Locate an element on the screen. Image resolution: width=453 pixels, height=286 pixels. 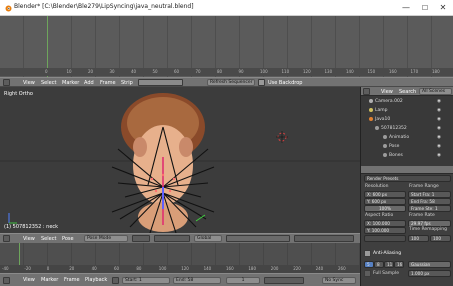
mode-selector: Pose Mode is located at coordinates (106, 238).